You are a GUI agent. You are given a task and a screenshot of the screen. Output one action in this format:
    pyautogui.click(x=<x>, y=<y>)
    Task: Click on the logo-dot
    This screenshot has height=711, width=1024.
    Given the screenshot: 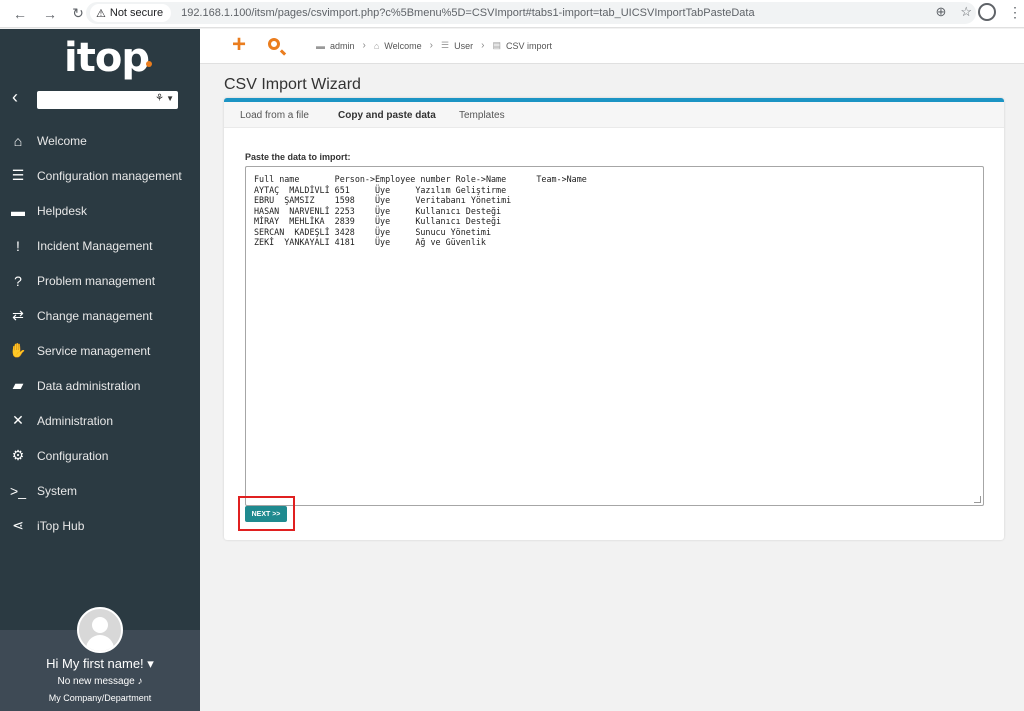 What is the action you would take?
    pyautogui.click(x=149, y=64)
    